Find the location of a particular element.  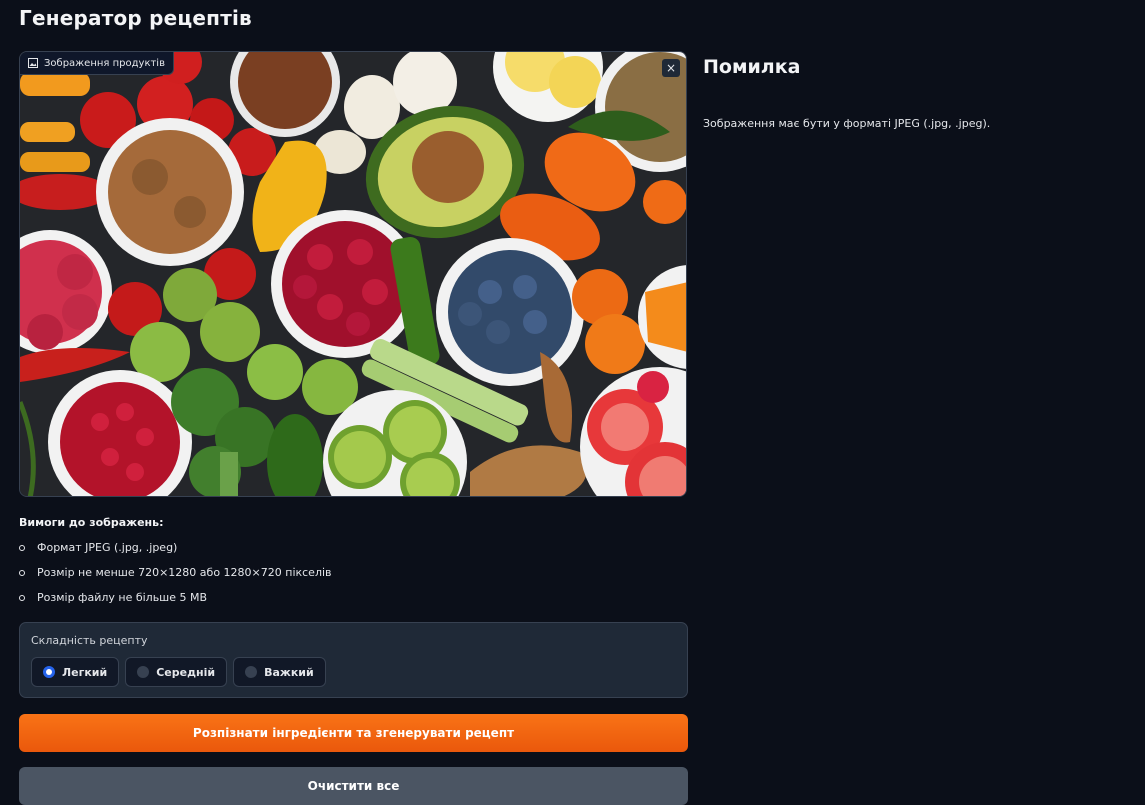

difficulty-options: Легкий Середній Важкий is located at coordinates (178, 672).